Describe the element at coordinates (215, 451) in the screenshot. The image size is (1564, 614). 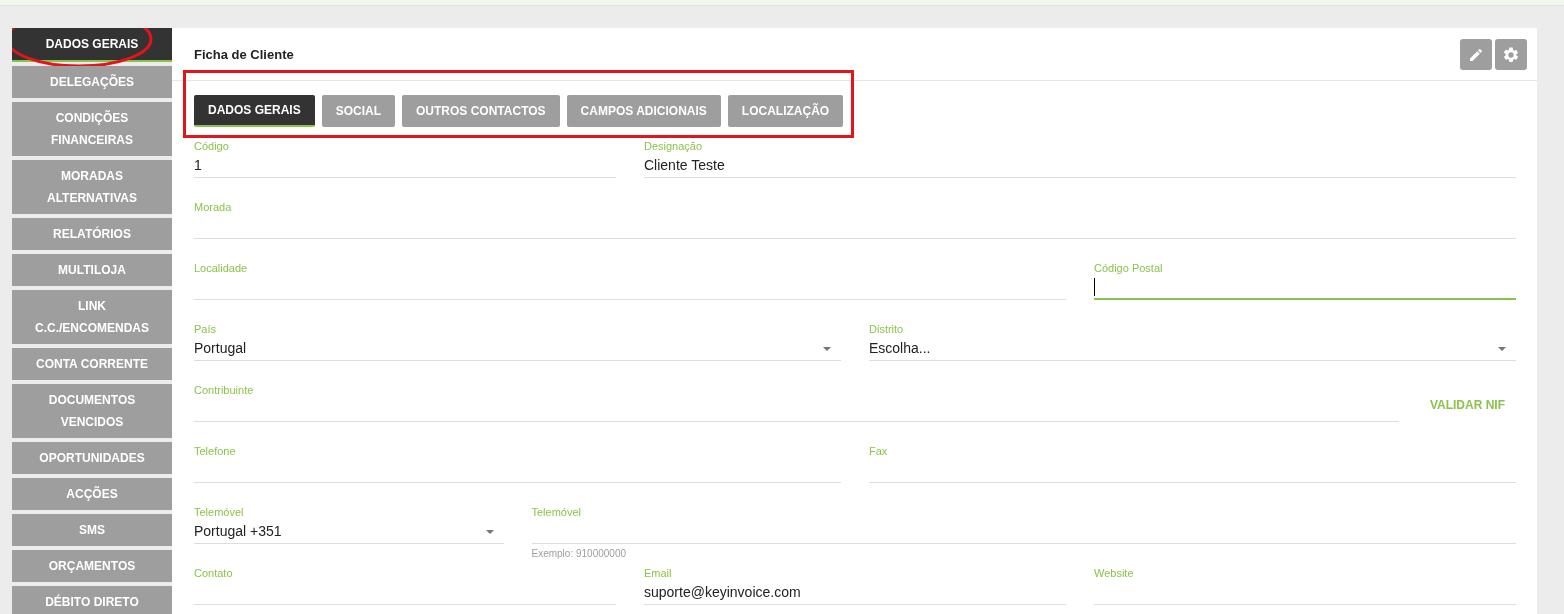
I see `field-label: Telefone` at that location.